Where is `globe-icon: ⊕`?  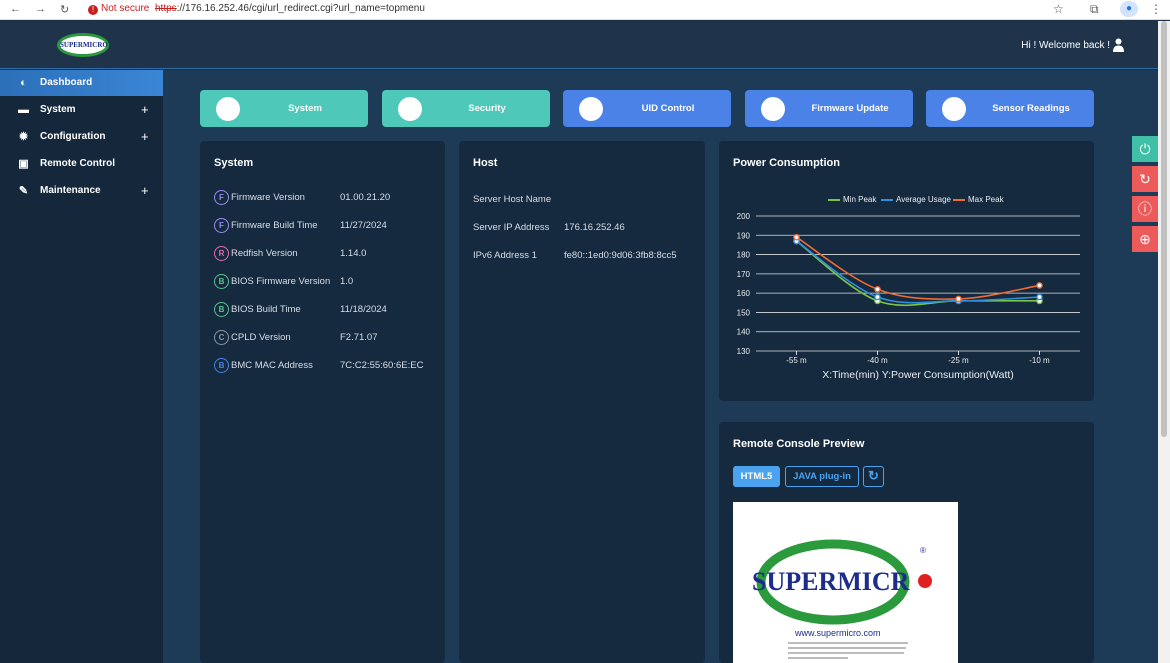 globe-icon: ⊕ is located at coordinates (1145, 239).